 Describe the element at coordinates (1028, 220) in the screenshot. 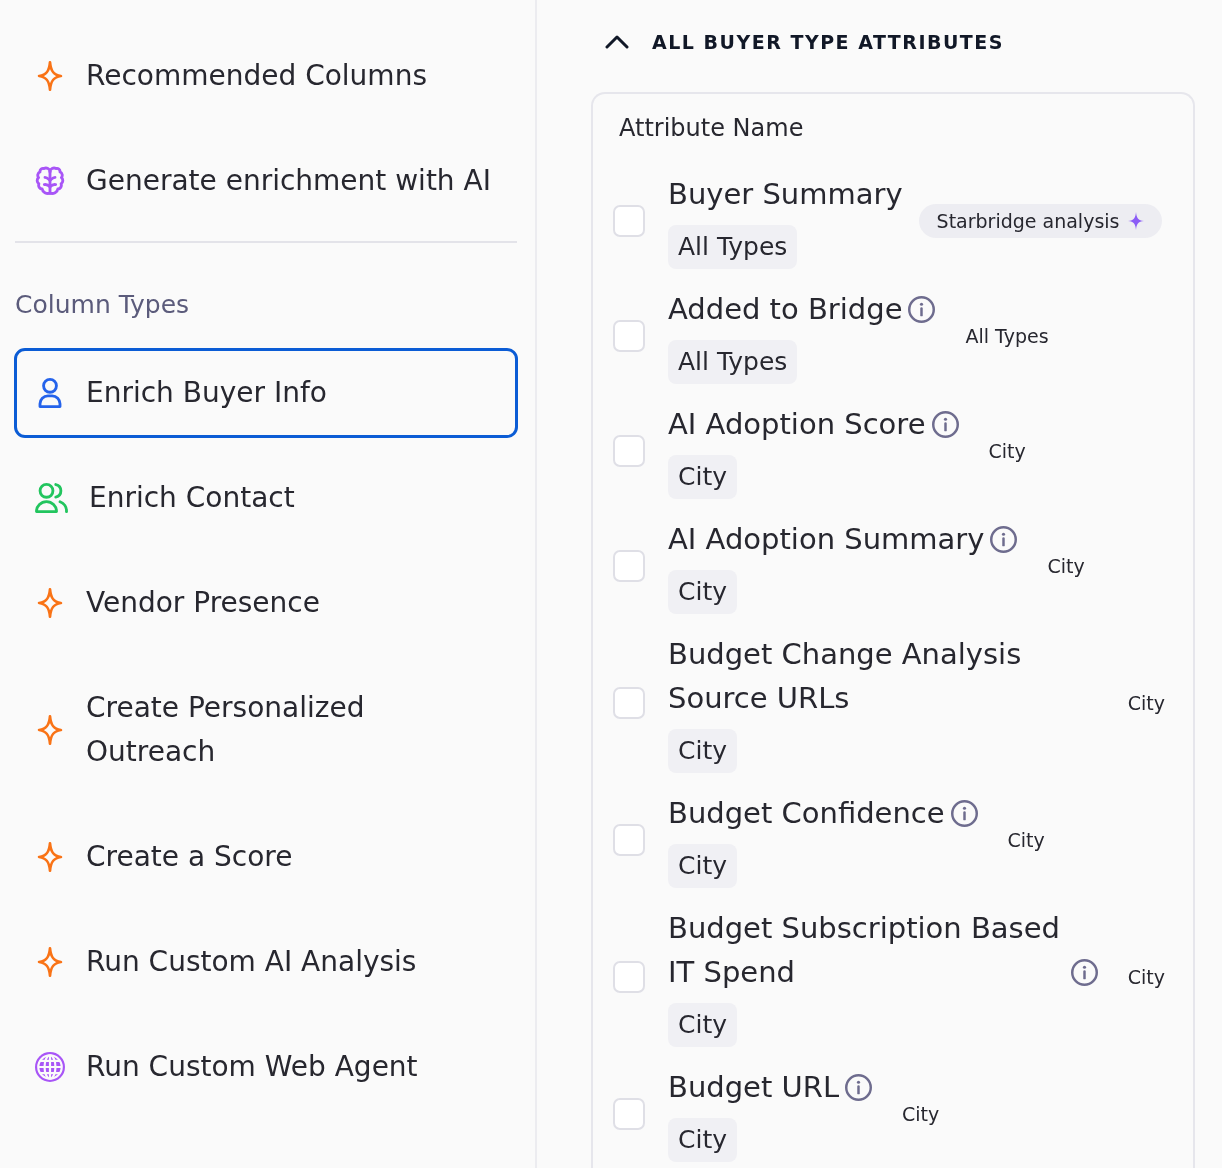

I see `badge-label: Starbridge analysis` at that location.